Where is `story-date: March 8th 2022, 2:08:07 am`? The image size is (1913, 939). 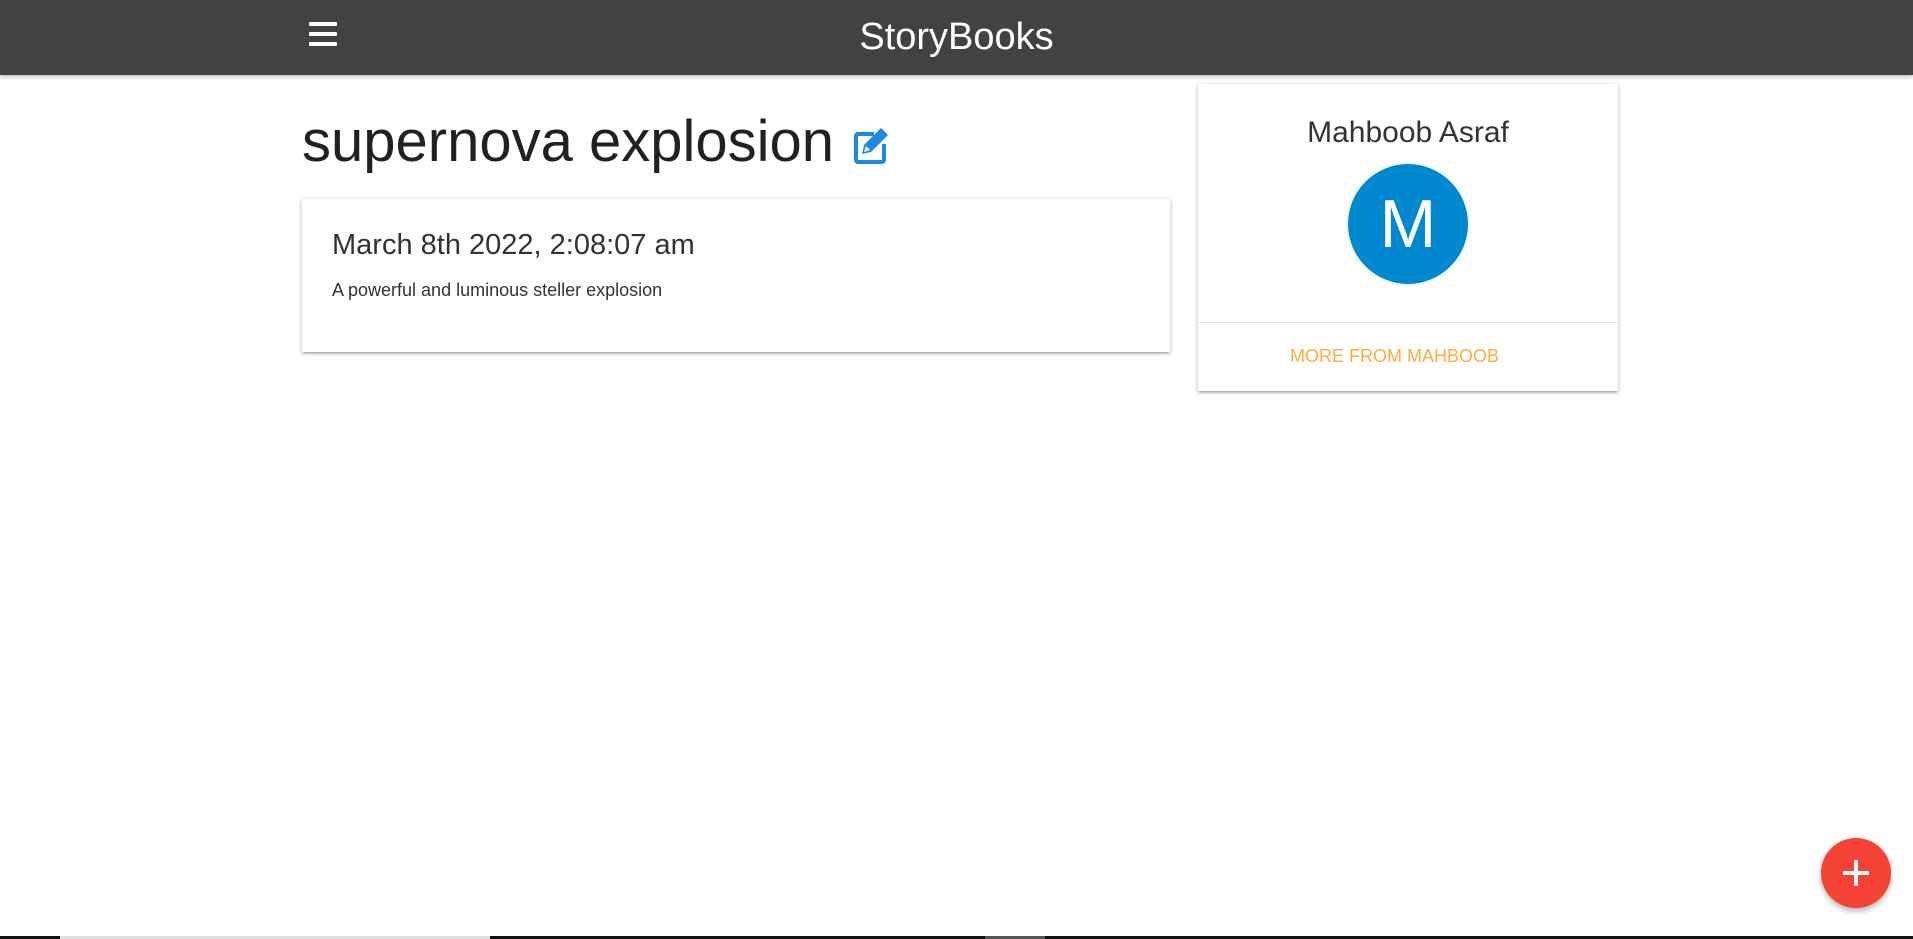
story-date: March 8th 2022, 2:08:07 am is located at coordinates (513, 245).